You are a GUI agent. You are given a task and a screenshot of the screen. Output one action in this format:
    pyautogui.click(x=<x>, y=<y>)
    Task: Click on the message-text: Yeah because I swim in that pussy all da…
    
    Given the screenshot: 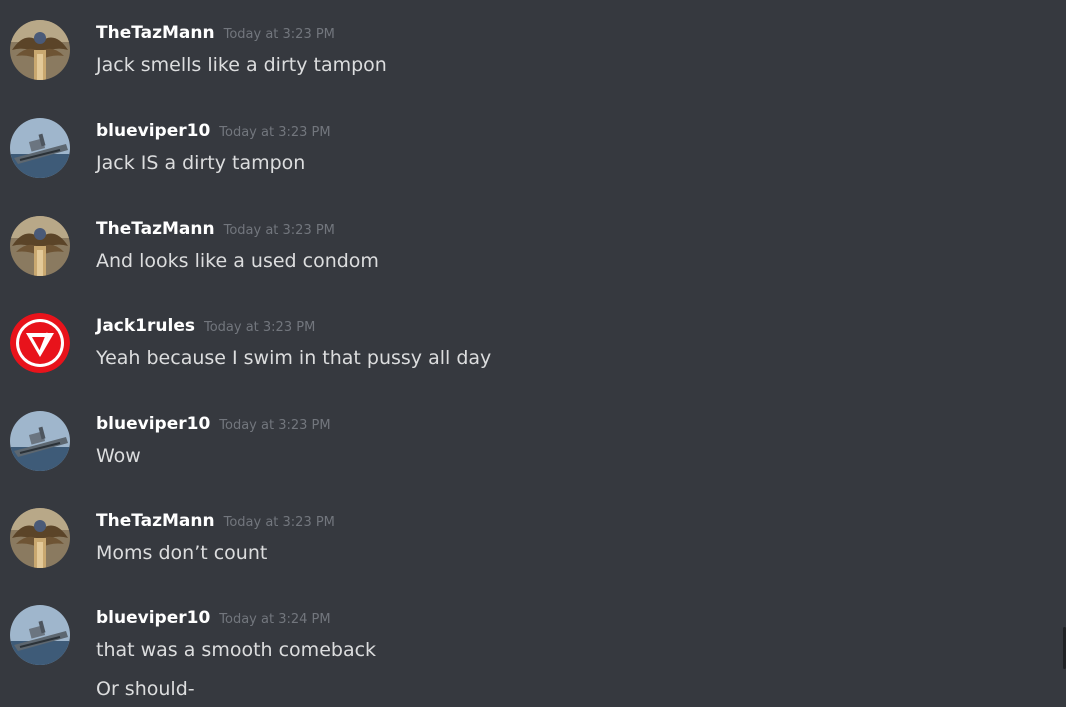 What is the action you would take?
    pyautogui.click(x=294, y=358)
    